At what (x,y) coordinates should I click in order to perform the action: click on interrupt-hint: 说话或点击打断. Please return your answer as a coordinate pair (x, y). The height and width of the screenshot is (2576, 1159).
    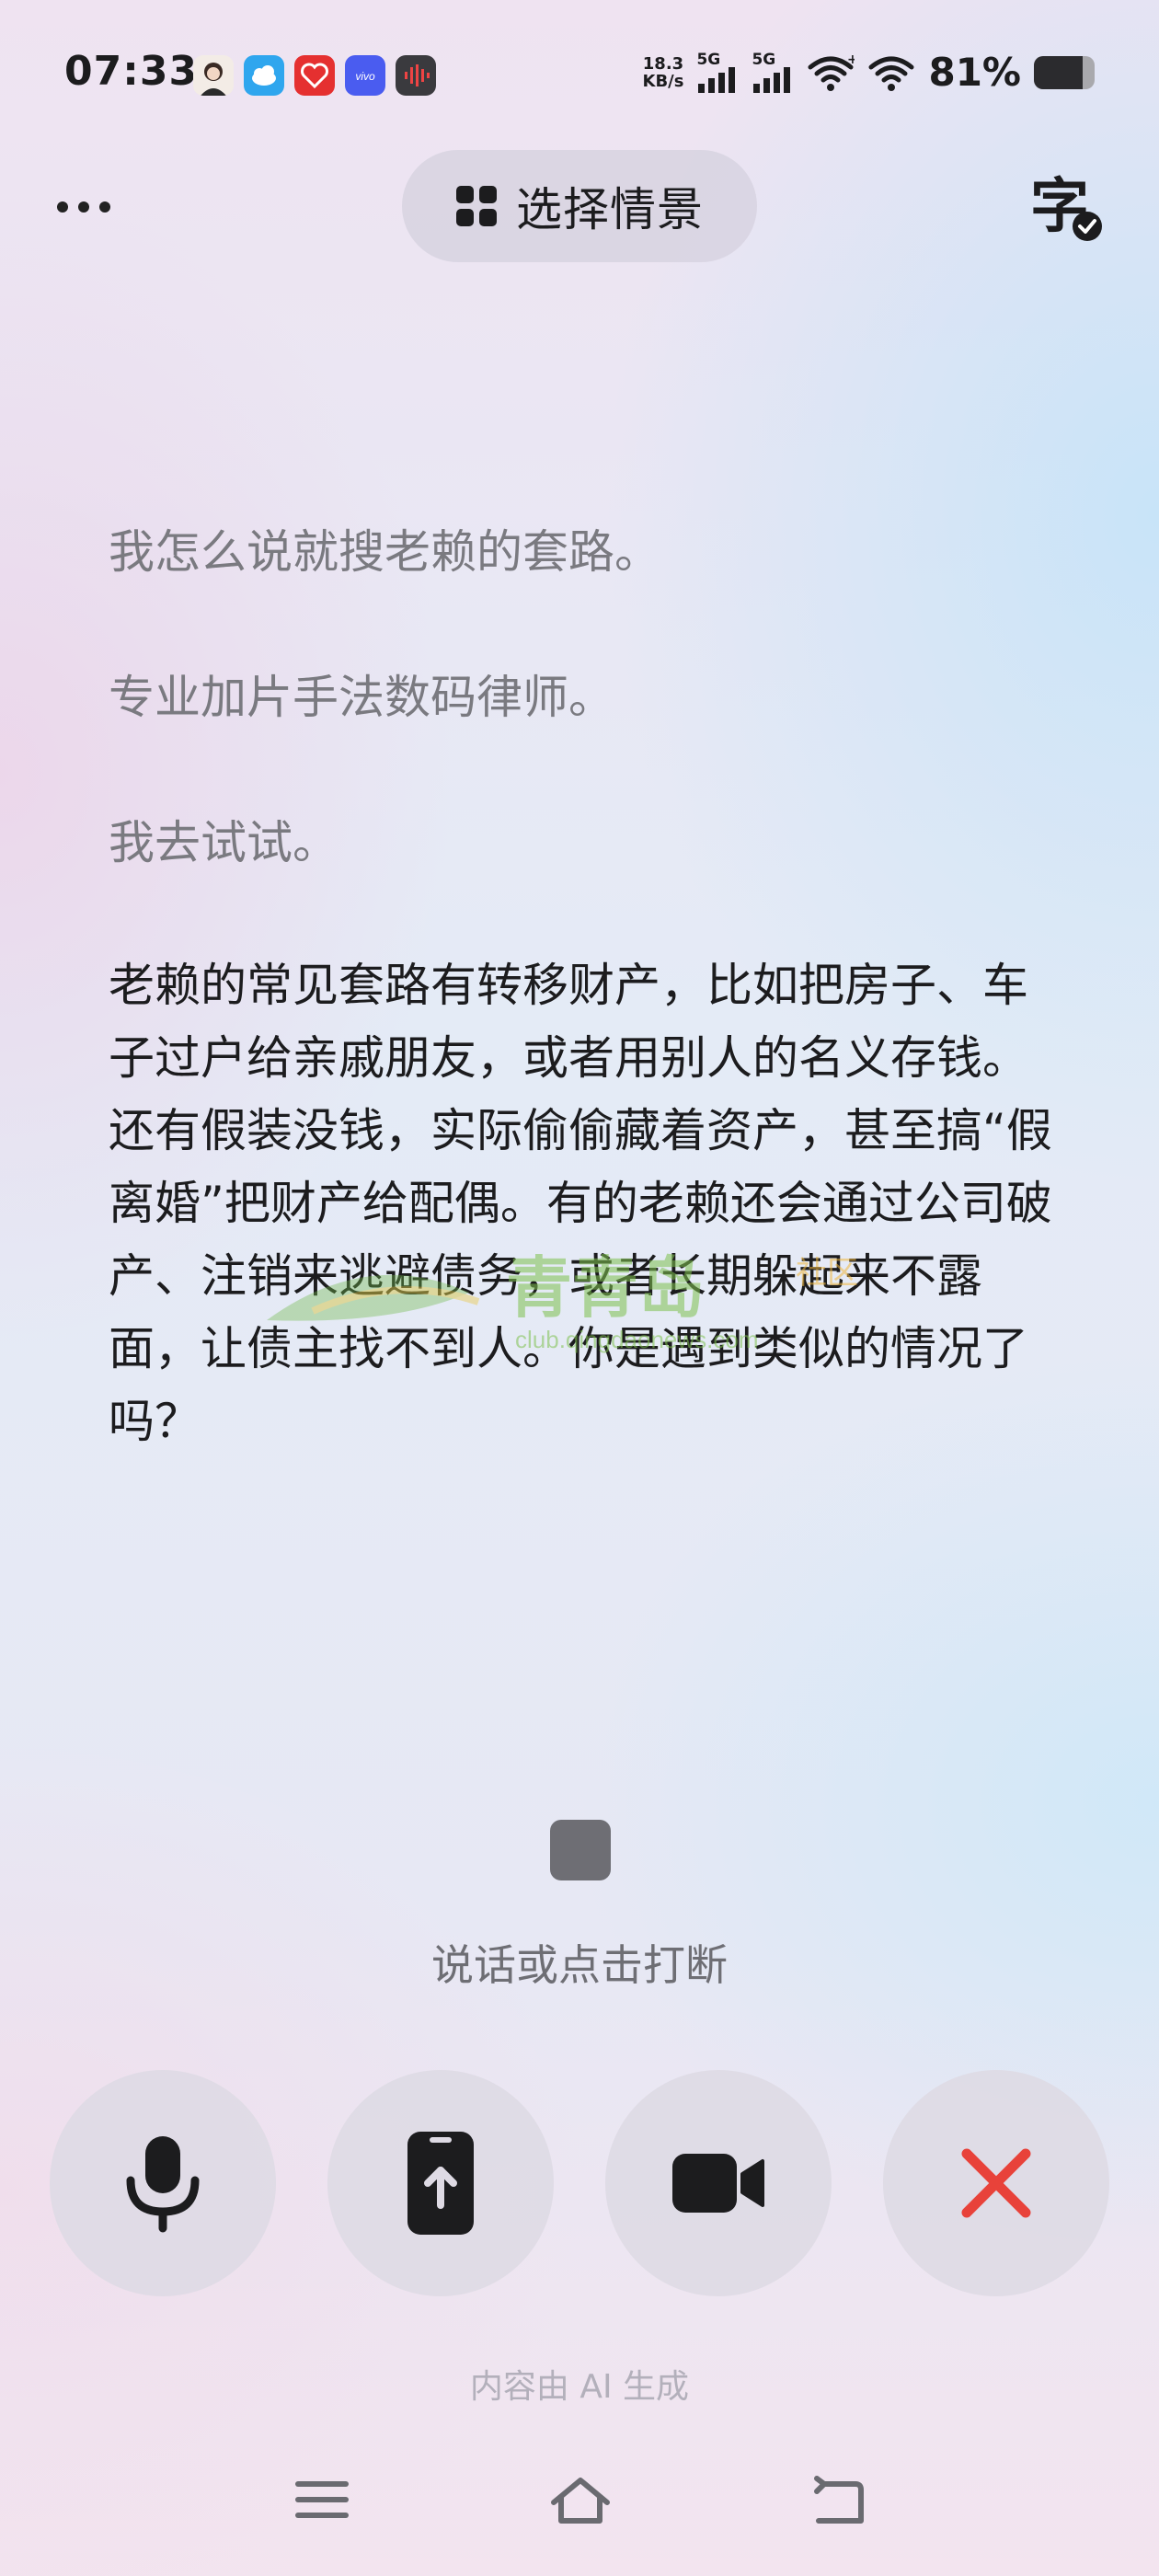
    Looking at the image, I should click on (579, 1965).